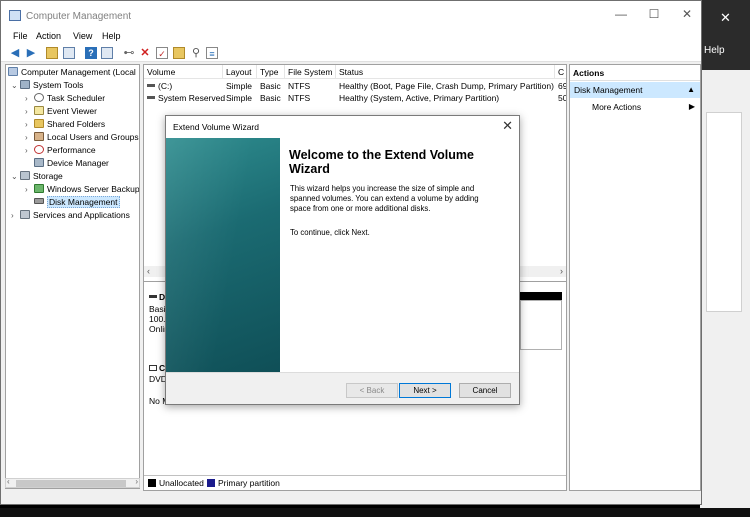 This screenshot has height=517, width=750. What do you see at coordinates (157, 368) in the screenshot?
I see `cdrom-name: C` at bounding box center [157, 368].